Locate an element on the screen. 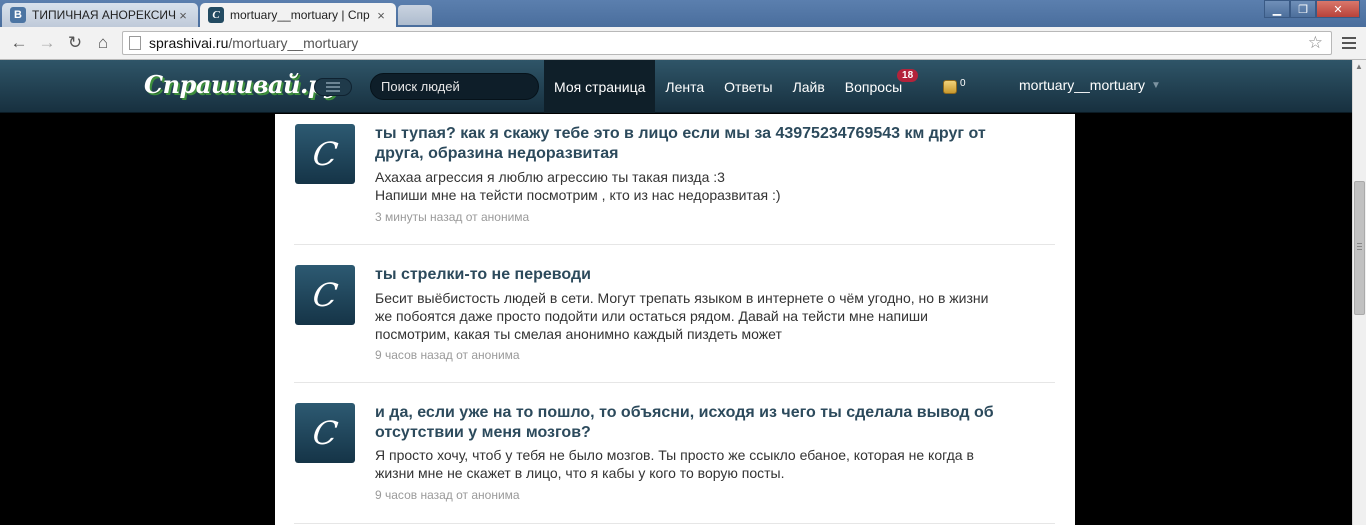 Image resolution: width=1366 pixels, height=525 pixels. user-menu: mortuary__mortuary ▼ is located at coordinates (1090, 85).